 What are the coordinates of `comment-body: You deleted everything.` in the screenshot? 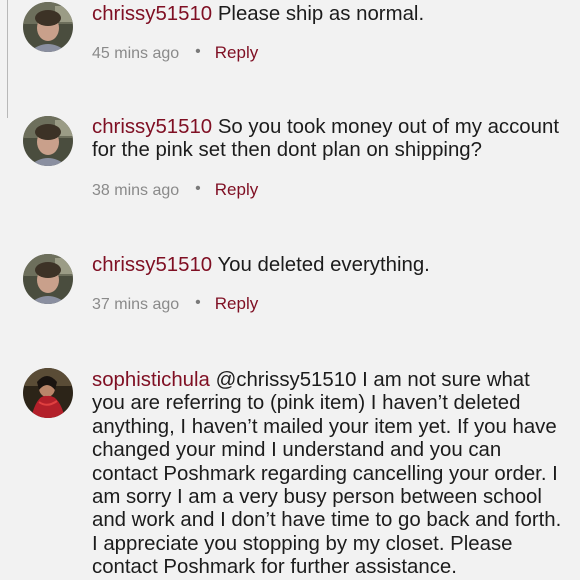 It's located at (323, 265).